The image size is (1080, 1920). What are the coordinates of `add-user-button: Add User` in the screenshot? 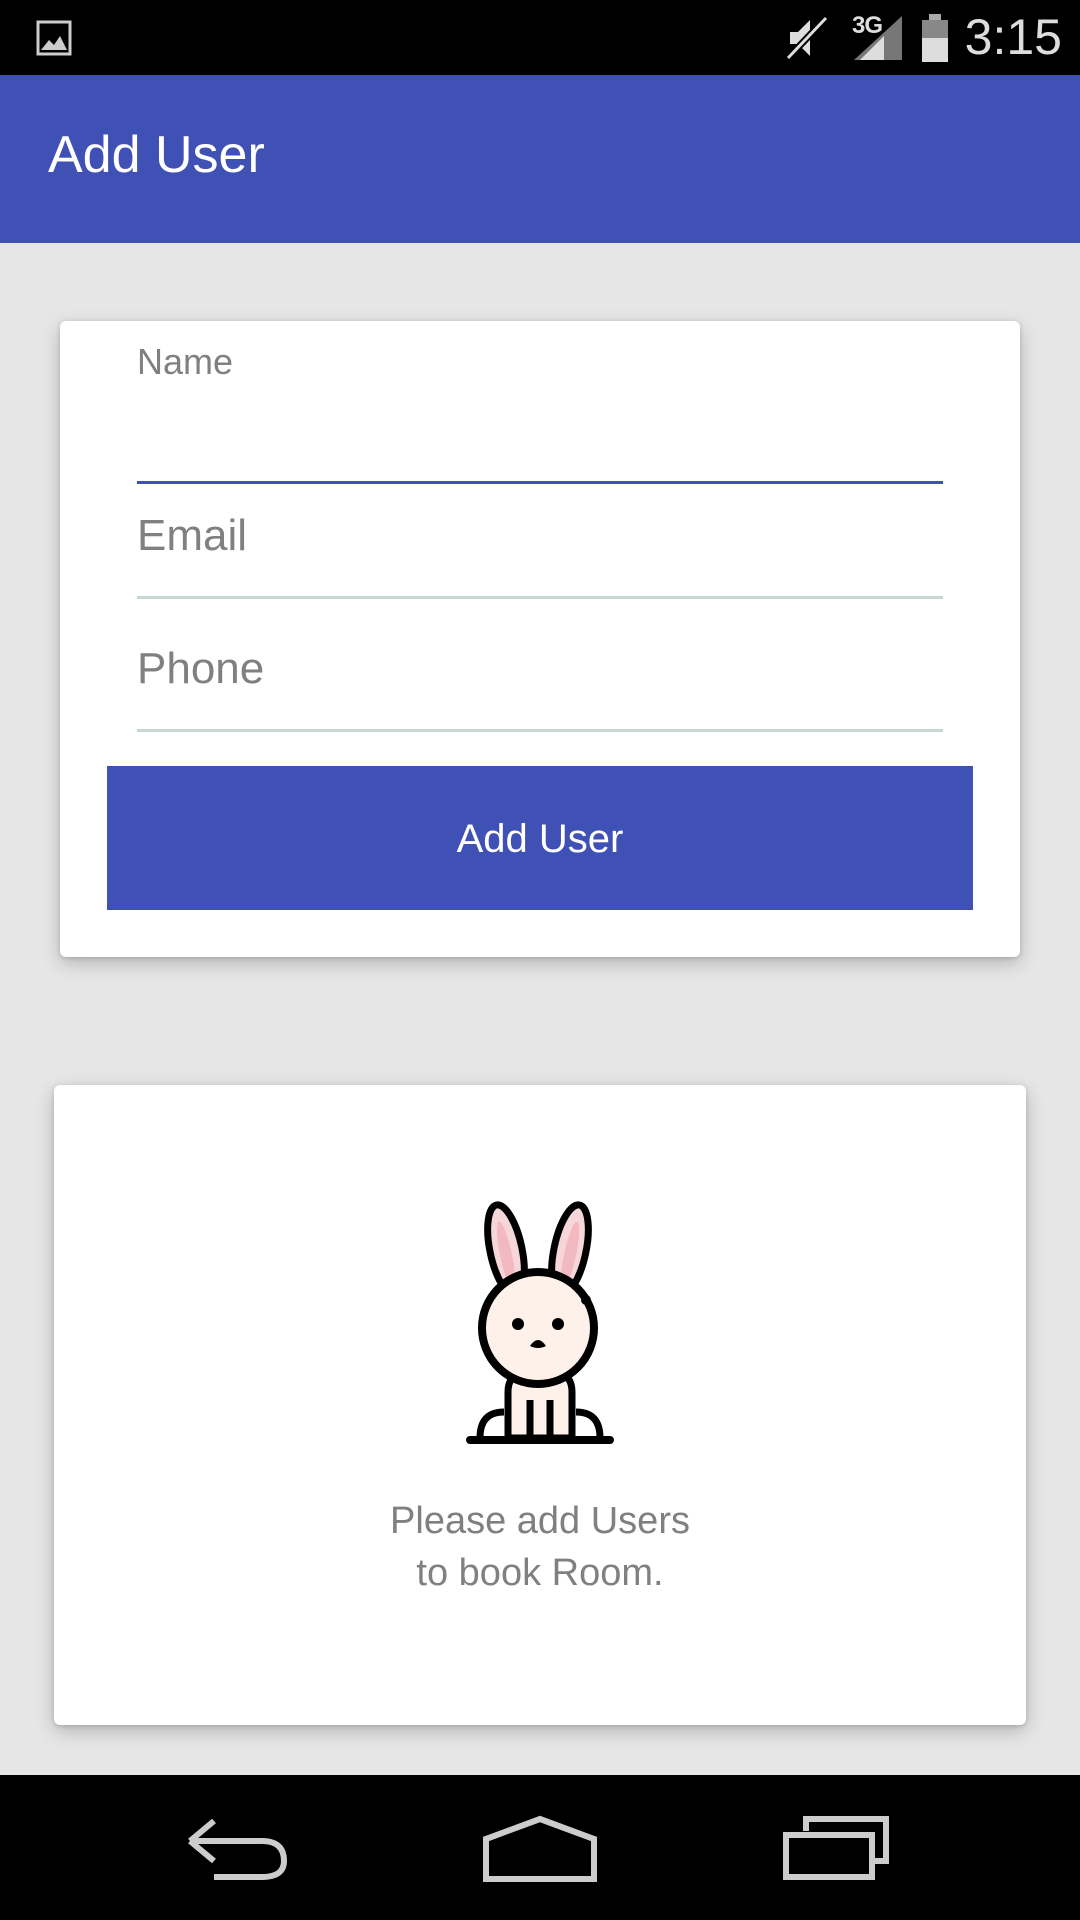 It's located at (540, 838).